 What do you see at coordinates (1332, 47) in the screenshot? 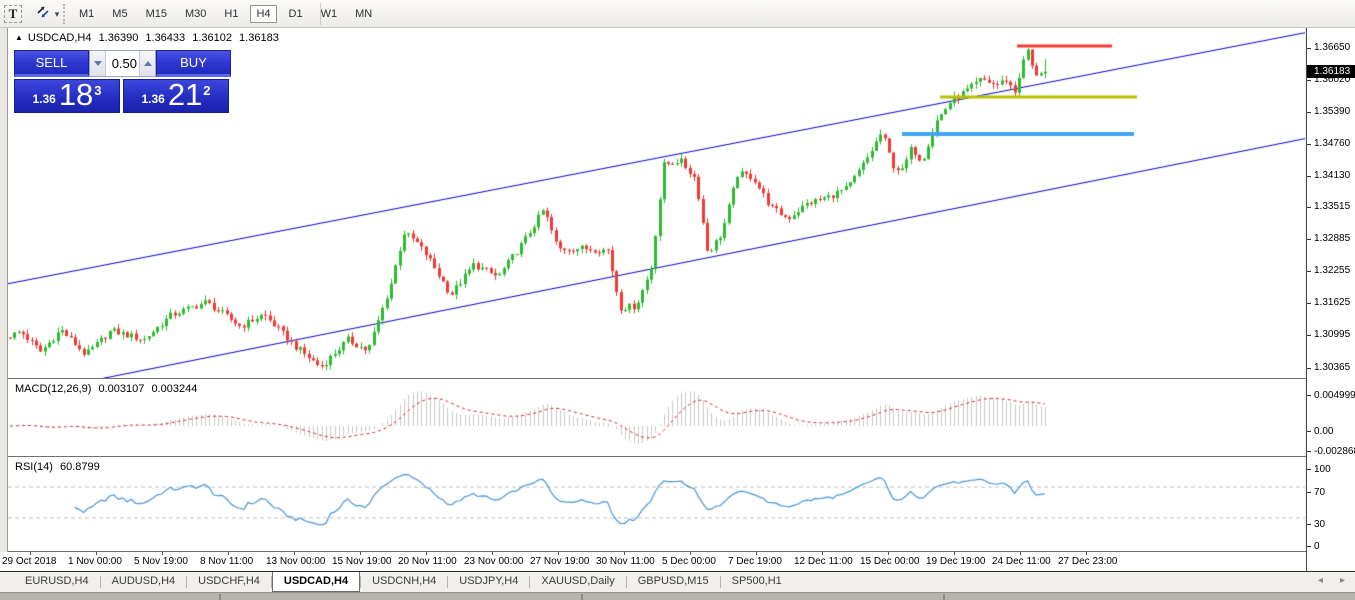
I see `price-axis-label: 1.36650` at bounding box center [1332, 47].